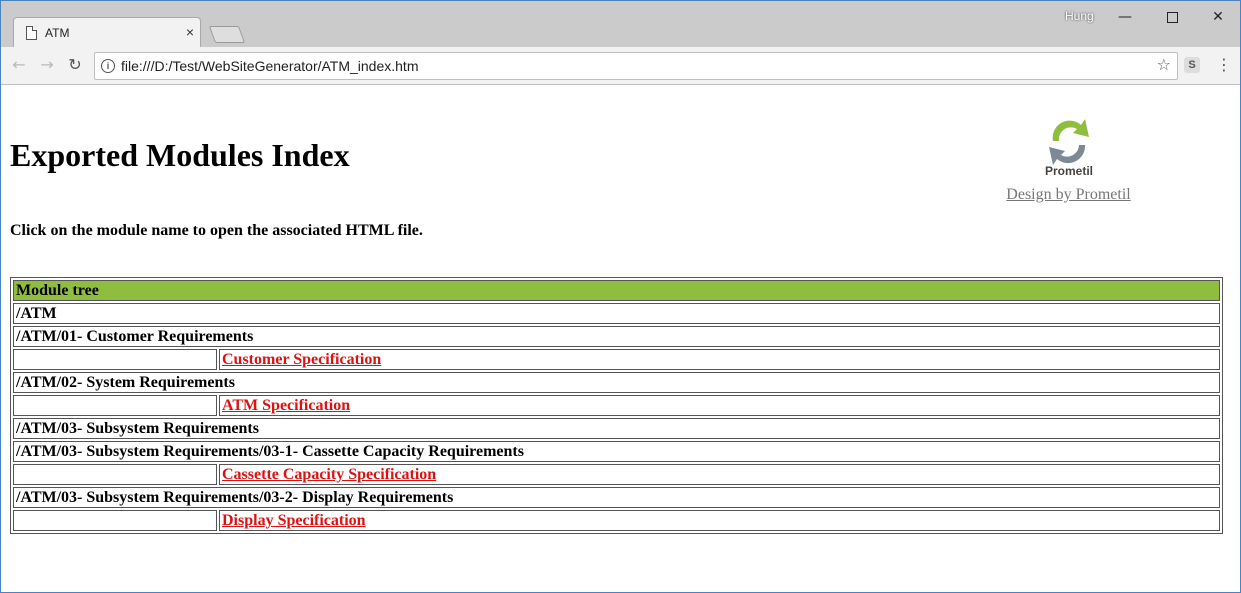  I want to click on info-icon: i, so click(108, 66).